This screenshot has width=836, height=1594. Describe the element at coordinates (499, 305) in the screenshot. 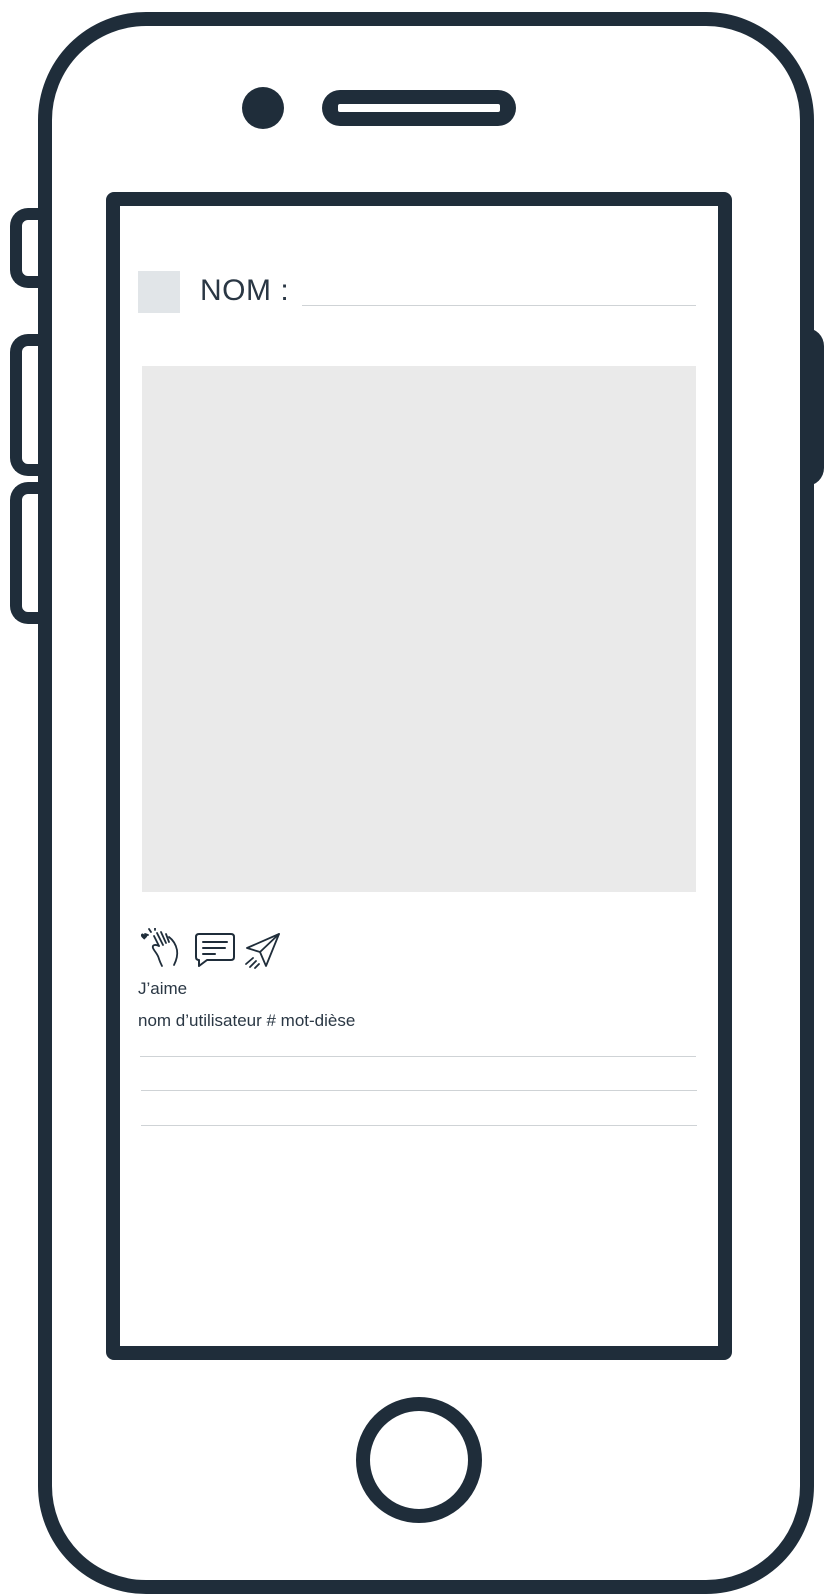

I see `name-input-line` at that location.